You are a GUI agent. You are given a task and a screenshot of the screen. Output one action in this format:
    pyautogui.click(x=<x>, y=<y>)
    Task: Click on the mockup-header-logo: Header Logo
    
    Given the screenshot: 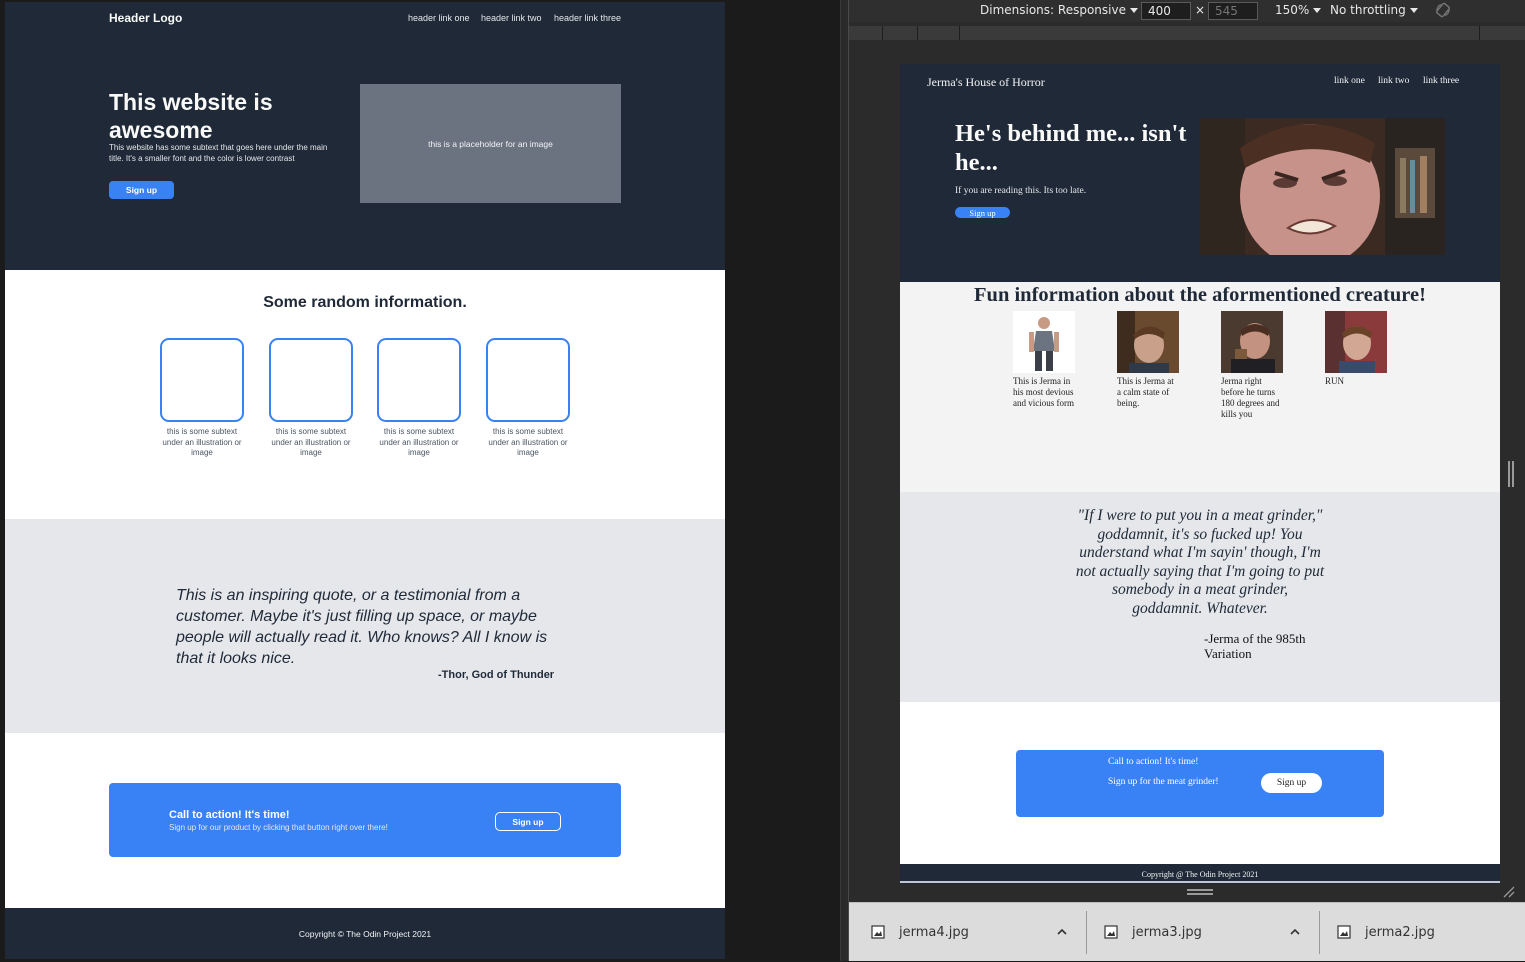 What is the action you would take?
    pyautogui.click(x=146, y=18)
    